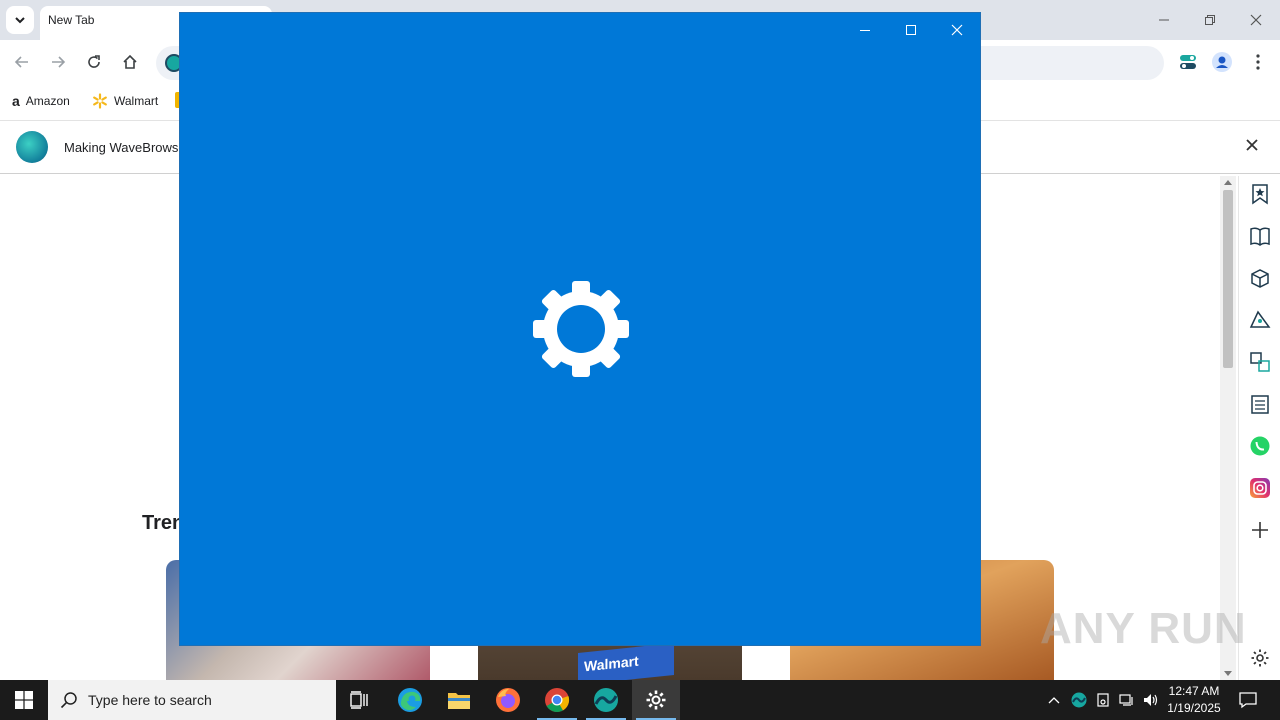  I want to click on network-icon, so click(1126, 700).